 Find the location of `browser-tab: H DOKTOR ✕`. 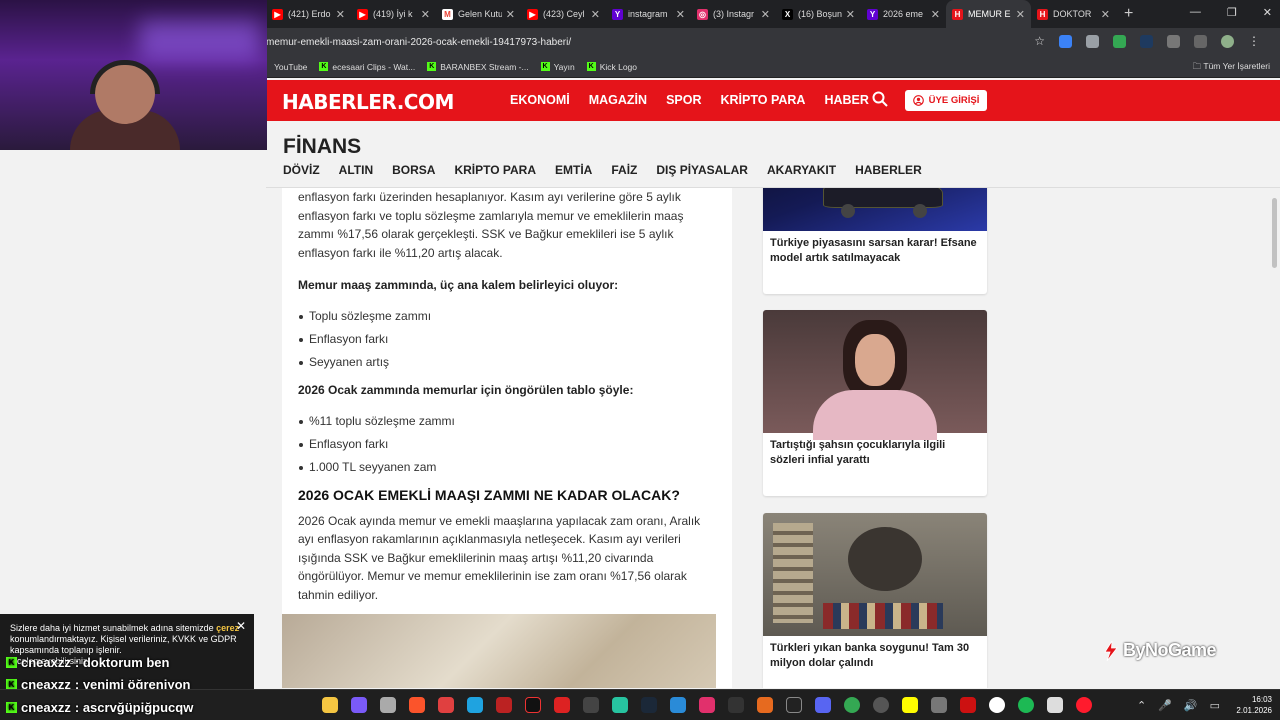

browser-tab: H DOKTOR ✕ is located at coordinates (1073, 14).